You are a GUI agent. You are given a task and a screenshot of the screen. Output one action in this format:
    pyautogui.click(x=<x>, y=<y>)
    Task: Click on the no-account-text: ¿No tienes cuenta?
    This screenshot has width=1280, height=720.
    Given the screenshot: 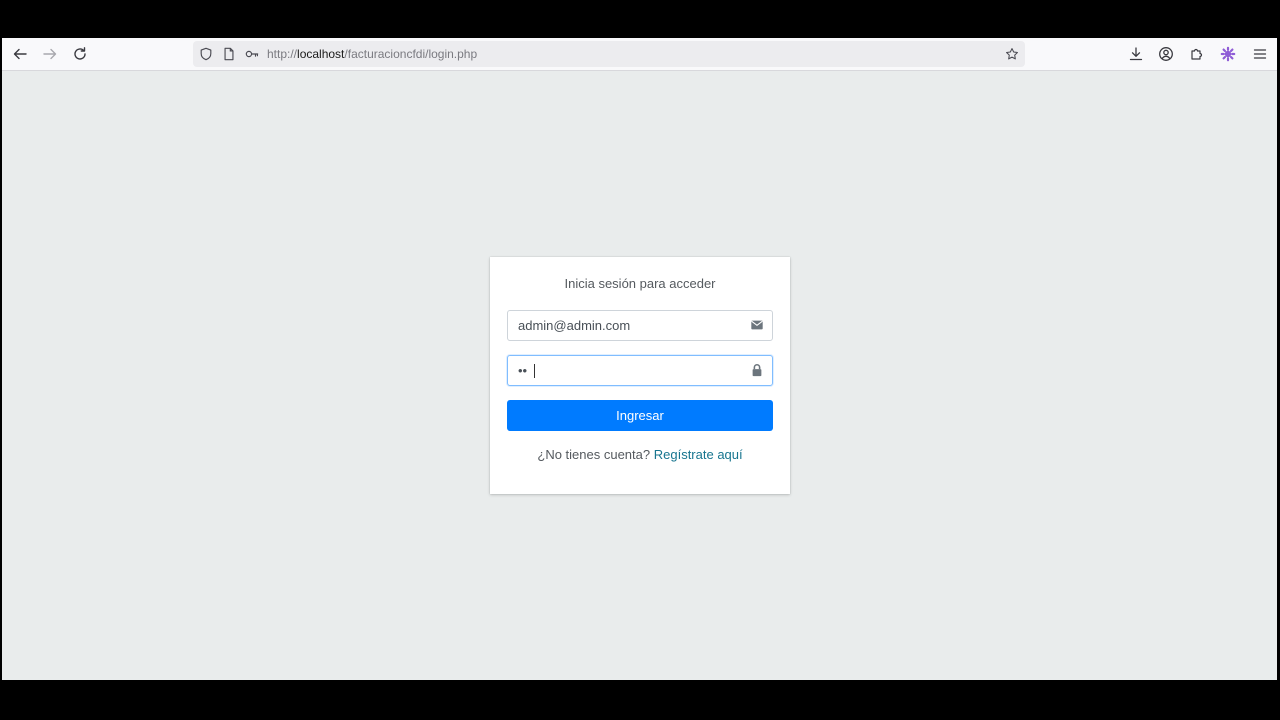 What is the action you would take?
    pyautogui.click(x=594, y=454)
    